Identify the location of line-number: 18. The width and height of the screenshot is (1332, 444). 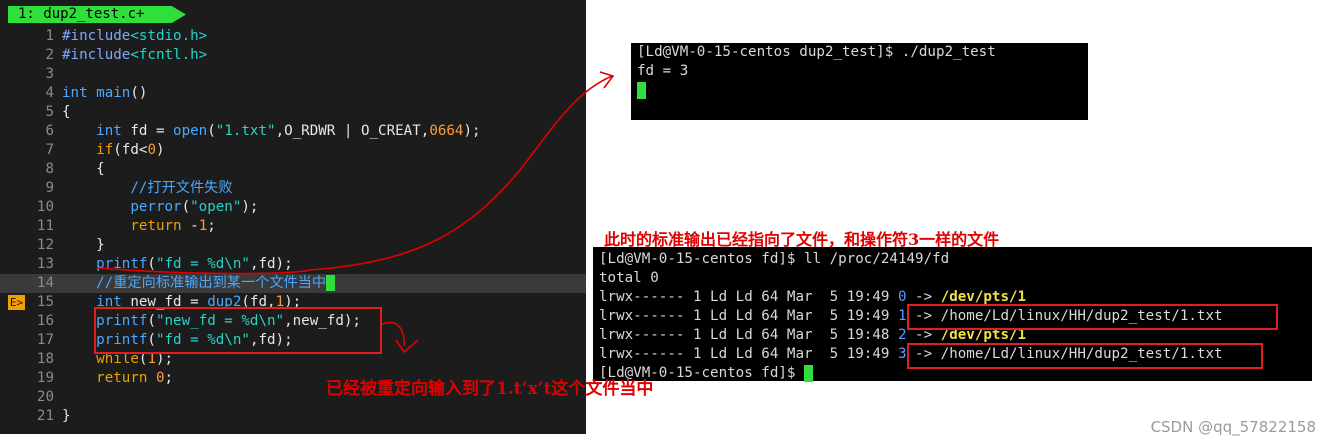
(45, 359).